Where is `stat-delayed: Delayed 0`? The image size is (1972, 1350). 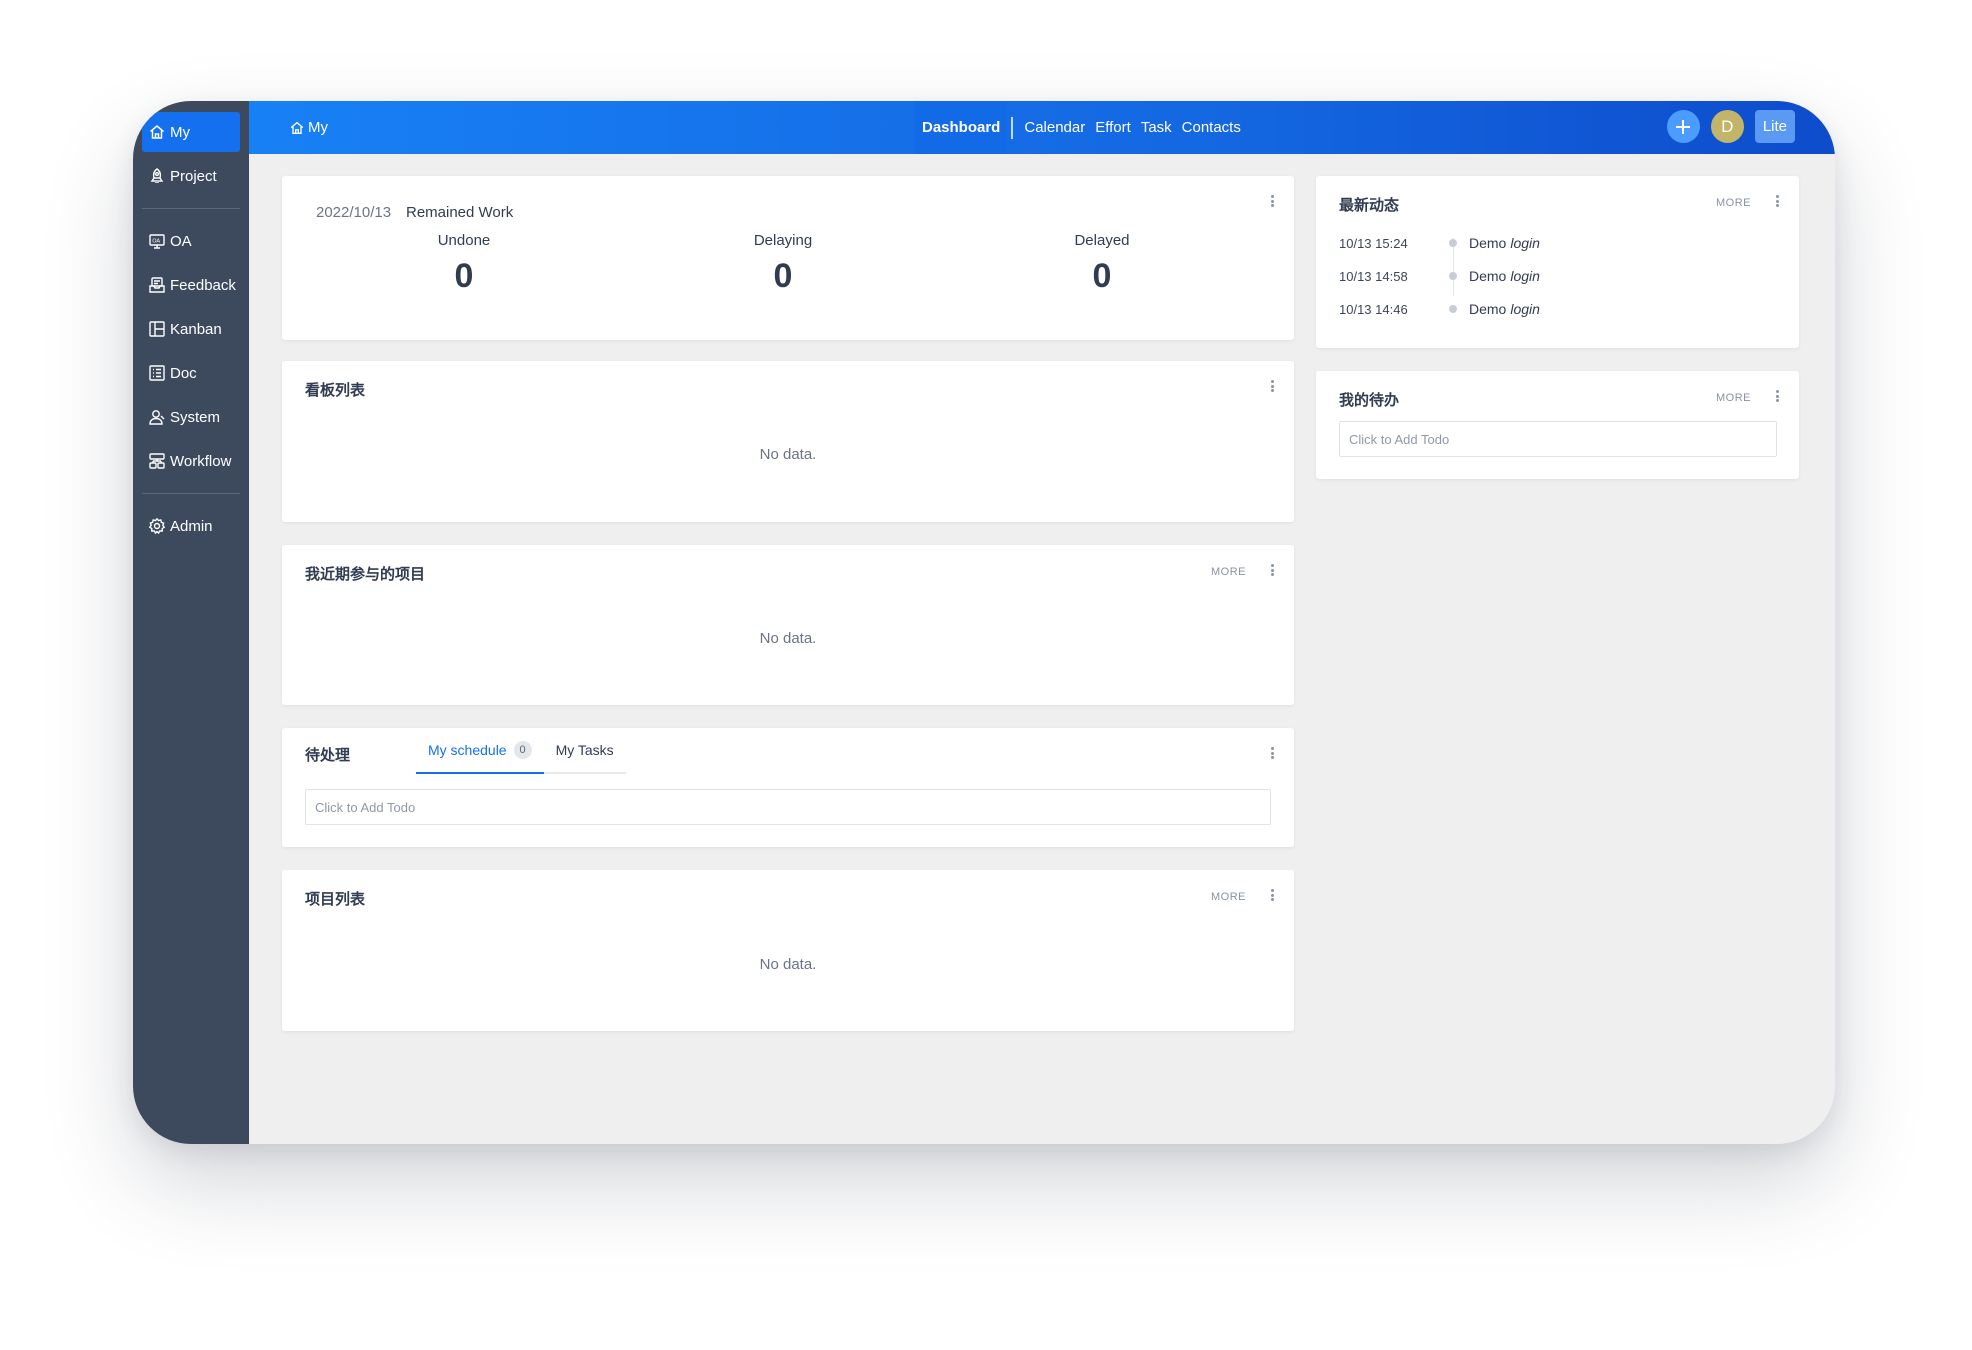 stat-delayed: Delayed 0 is located at coordinates (1102, 264).